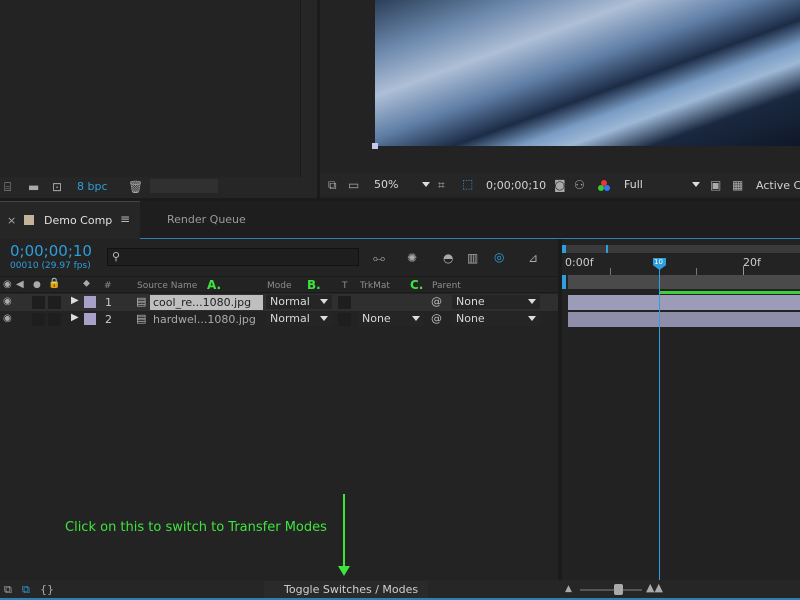 The height and width of the screenshot is (600, 800). I want to click on comp-mini-flowchart-icon: ⧟, so click(379, 258).